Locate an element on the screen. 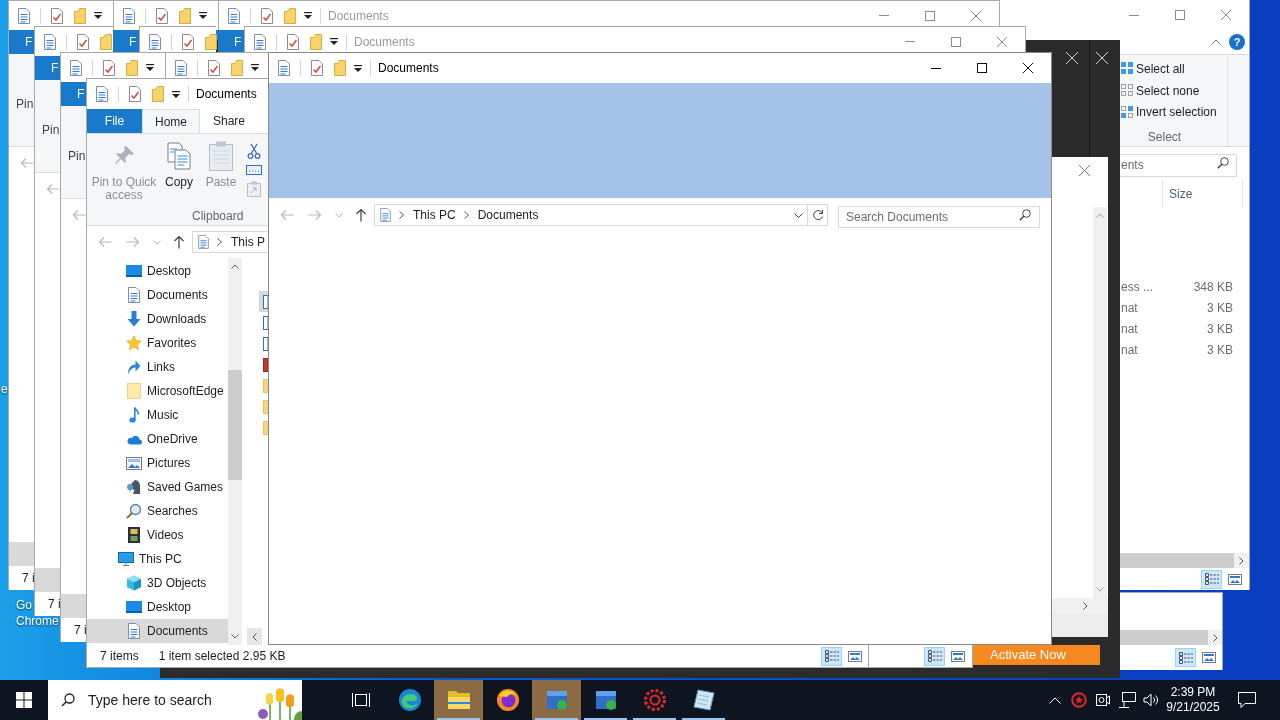  nav-item: Videos is located at coordinates (157, 535).